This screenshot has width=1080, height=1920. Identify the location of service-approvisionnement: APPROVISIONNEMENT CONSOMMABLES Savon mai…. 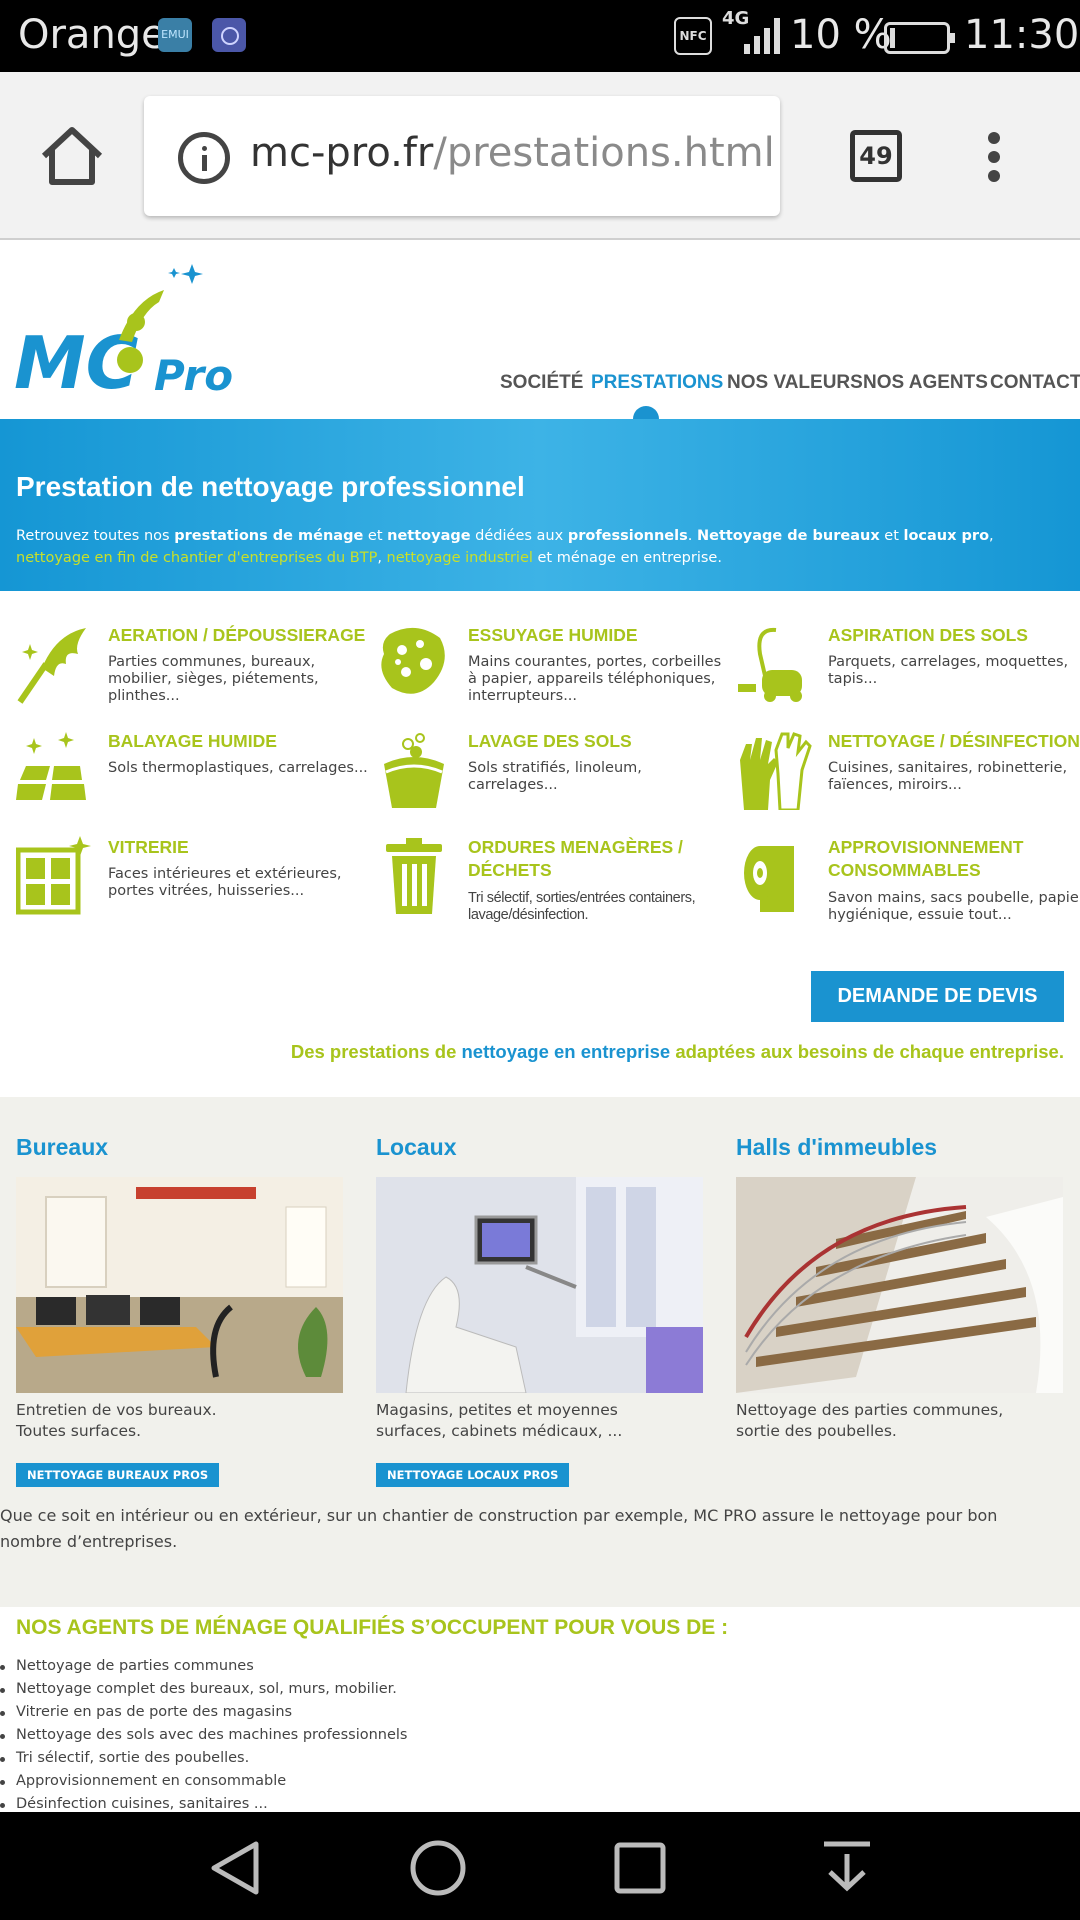
(908, 886).